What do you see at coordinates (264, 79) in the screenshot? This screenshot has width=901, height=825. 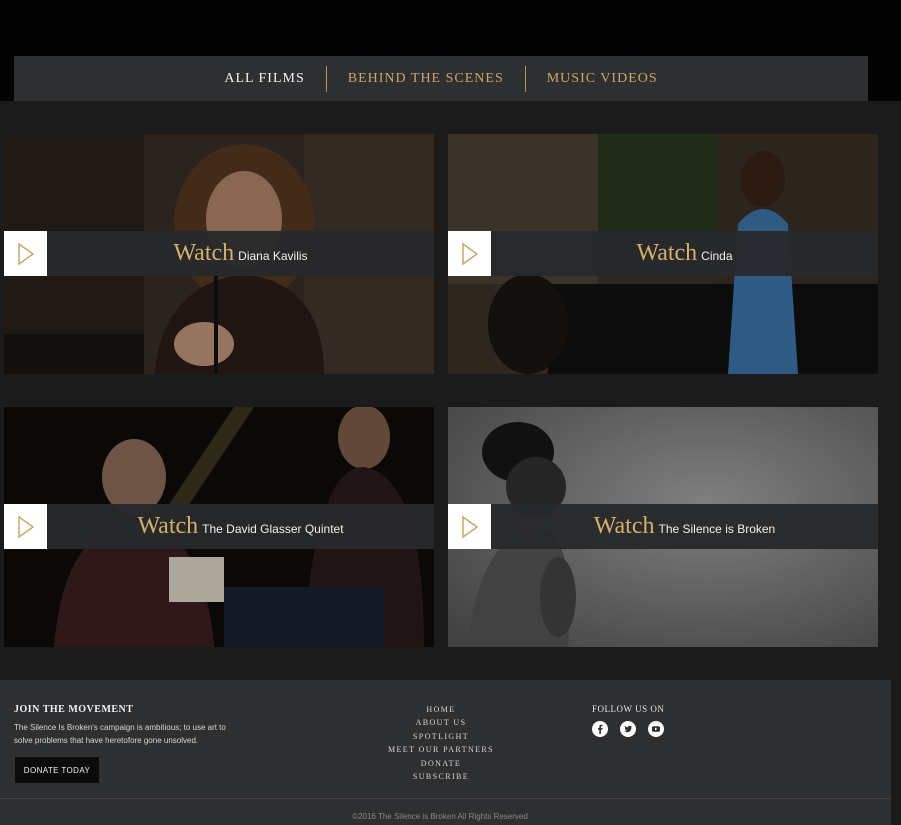 I see `filter-all-films: ALL FILMS` at bounding box center [264, 79].